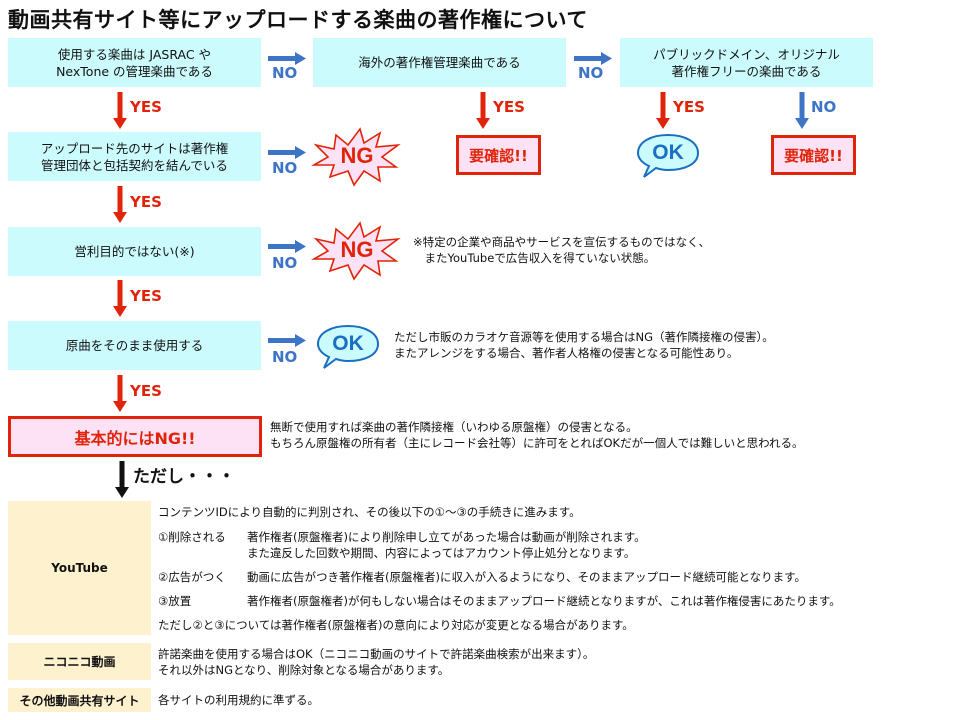 The image size is (960, 720). I want to click on youtube-item-label: ③放置, so click(175, 601).